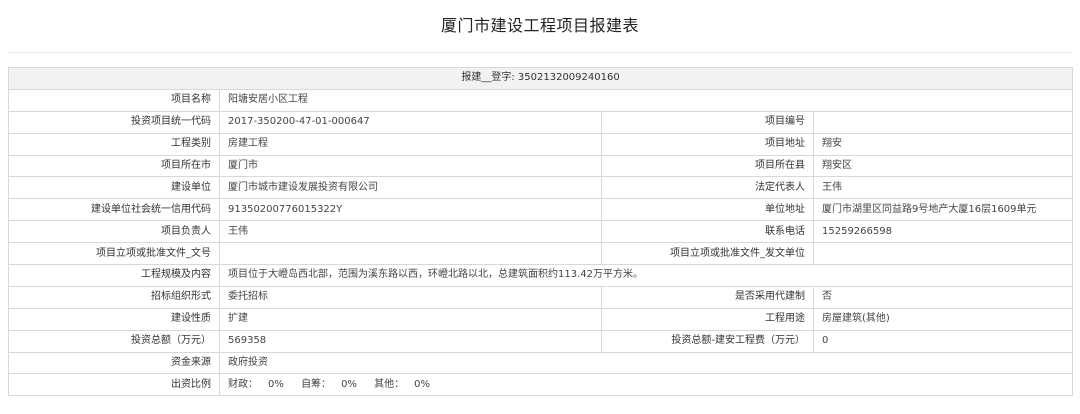  I want to click on table-row: 项目名称 阳塘安居小区工程, so click(541, 100).